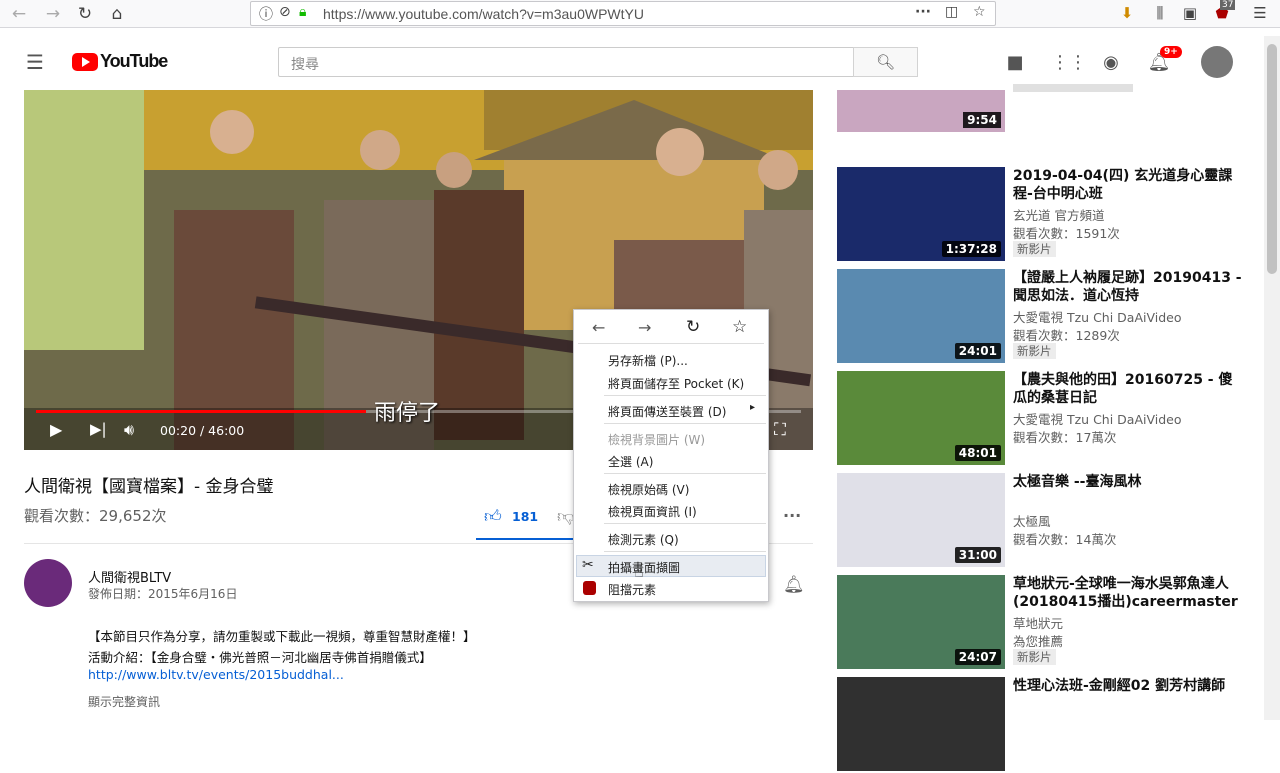 The width and height of the screenshot is (1280, 773). I want to click on search-placeholder: 搜尋, so click(305, 65).